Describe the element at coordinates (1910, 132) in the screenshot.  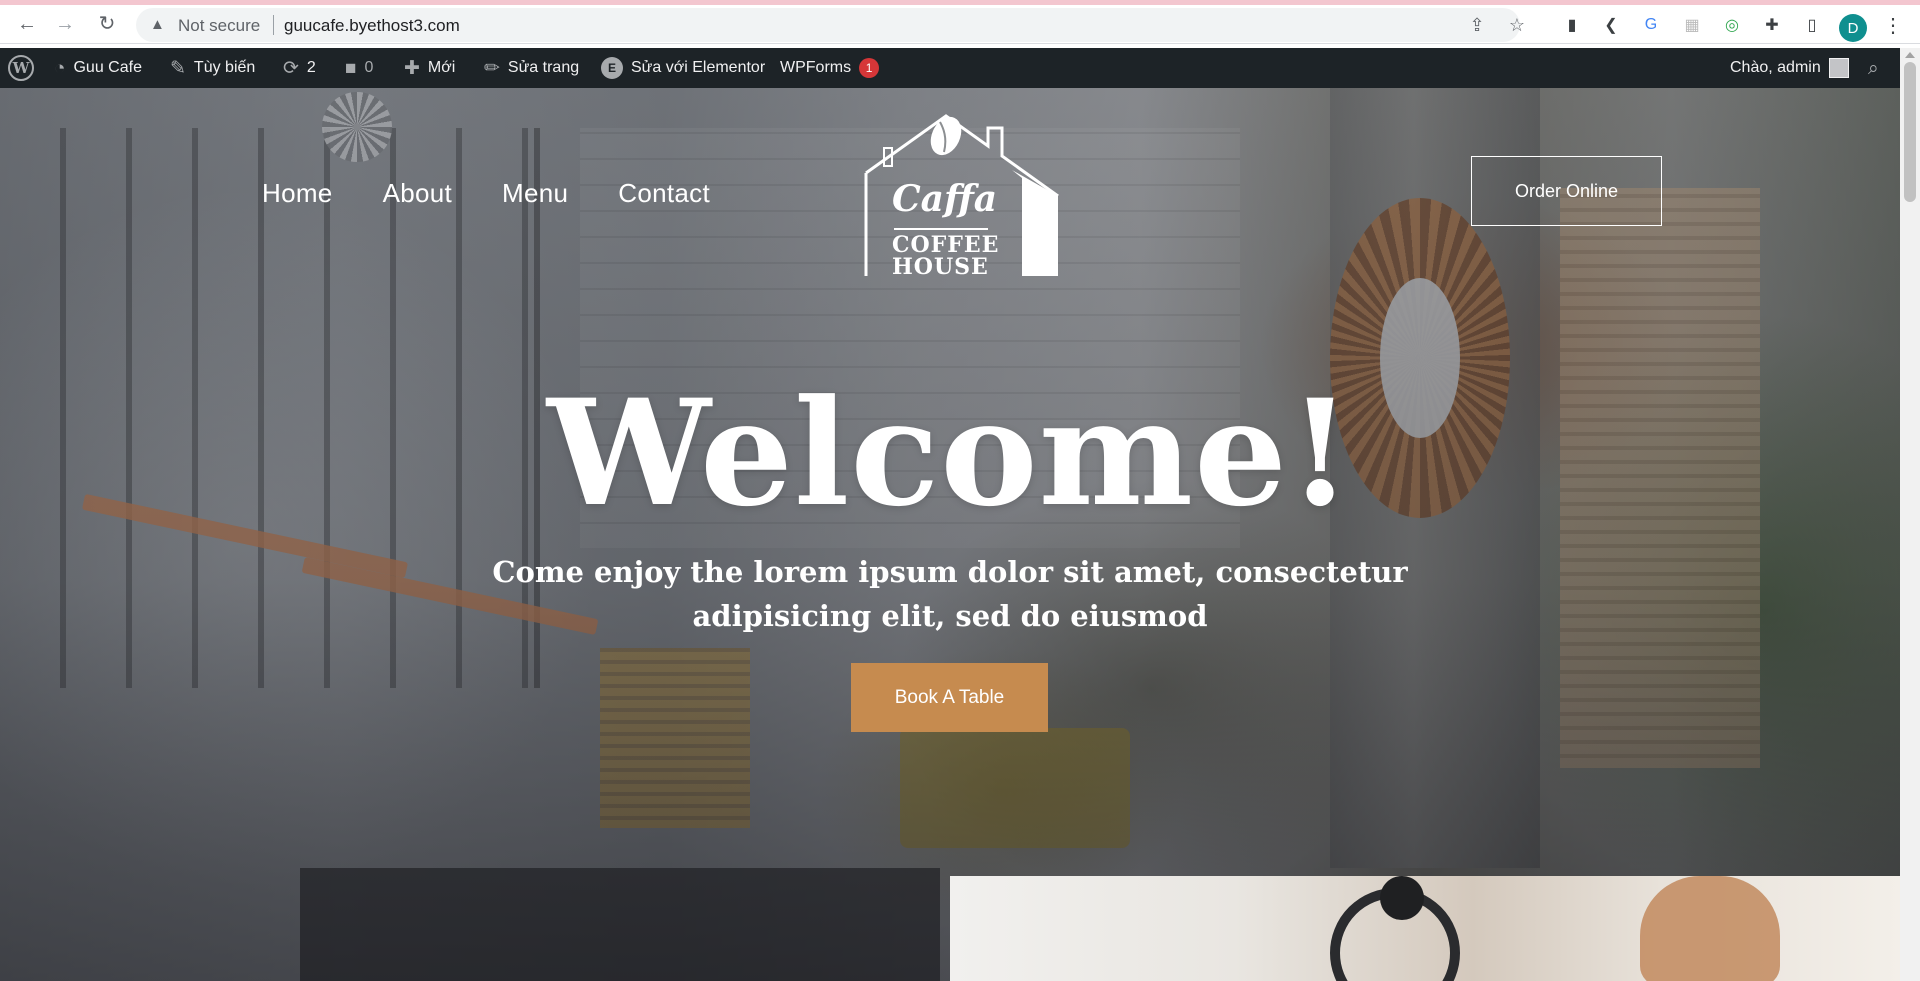
I see `scroll-thumb` at that location.